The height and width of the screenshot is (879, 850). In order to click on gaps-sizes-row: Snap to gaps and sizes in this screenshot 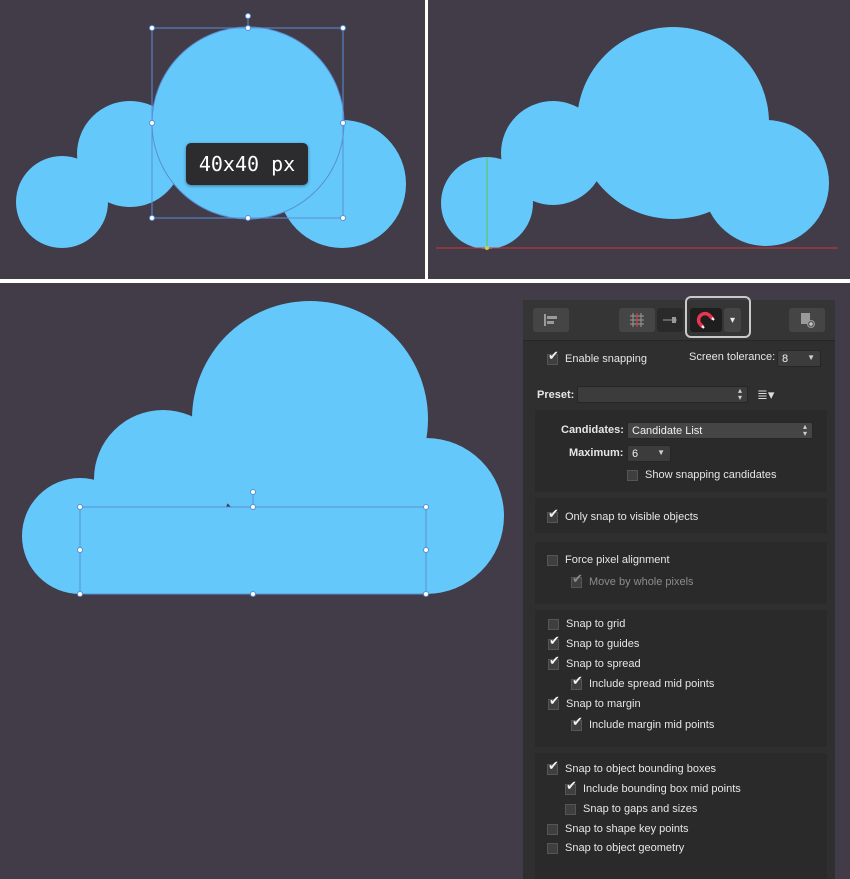, I will do `click(631, 809)`.